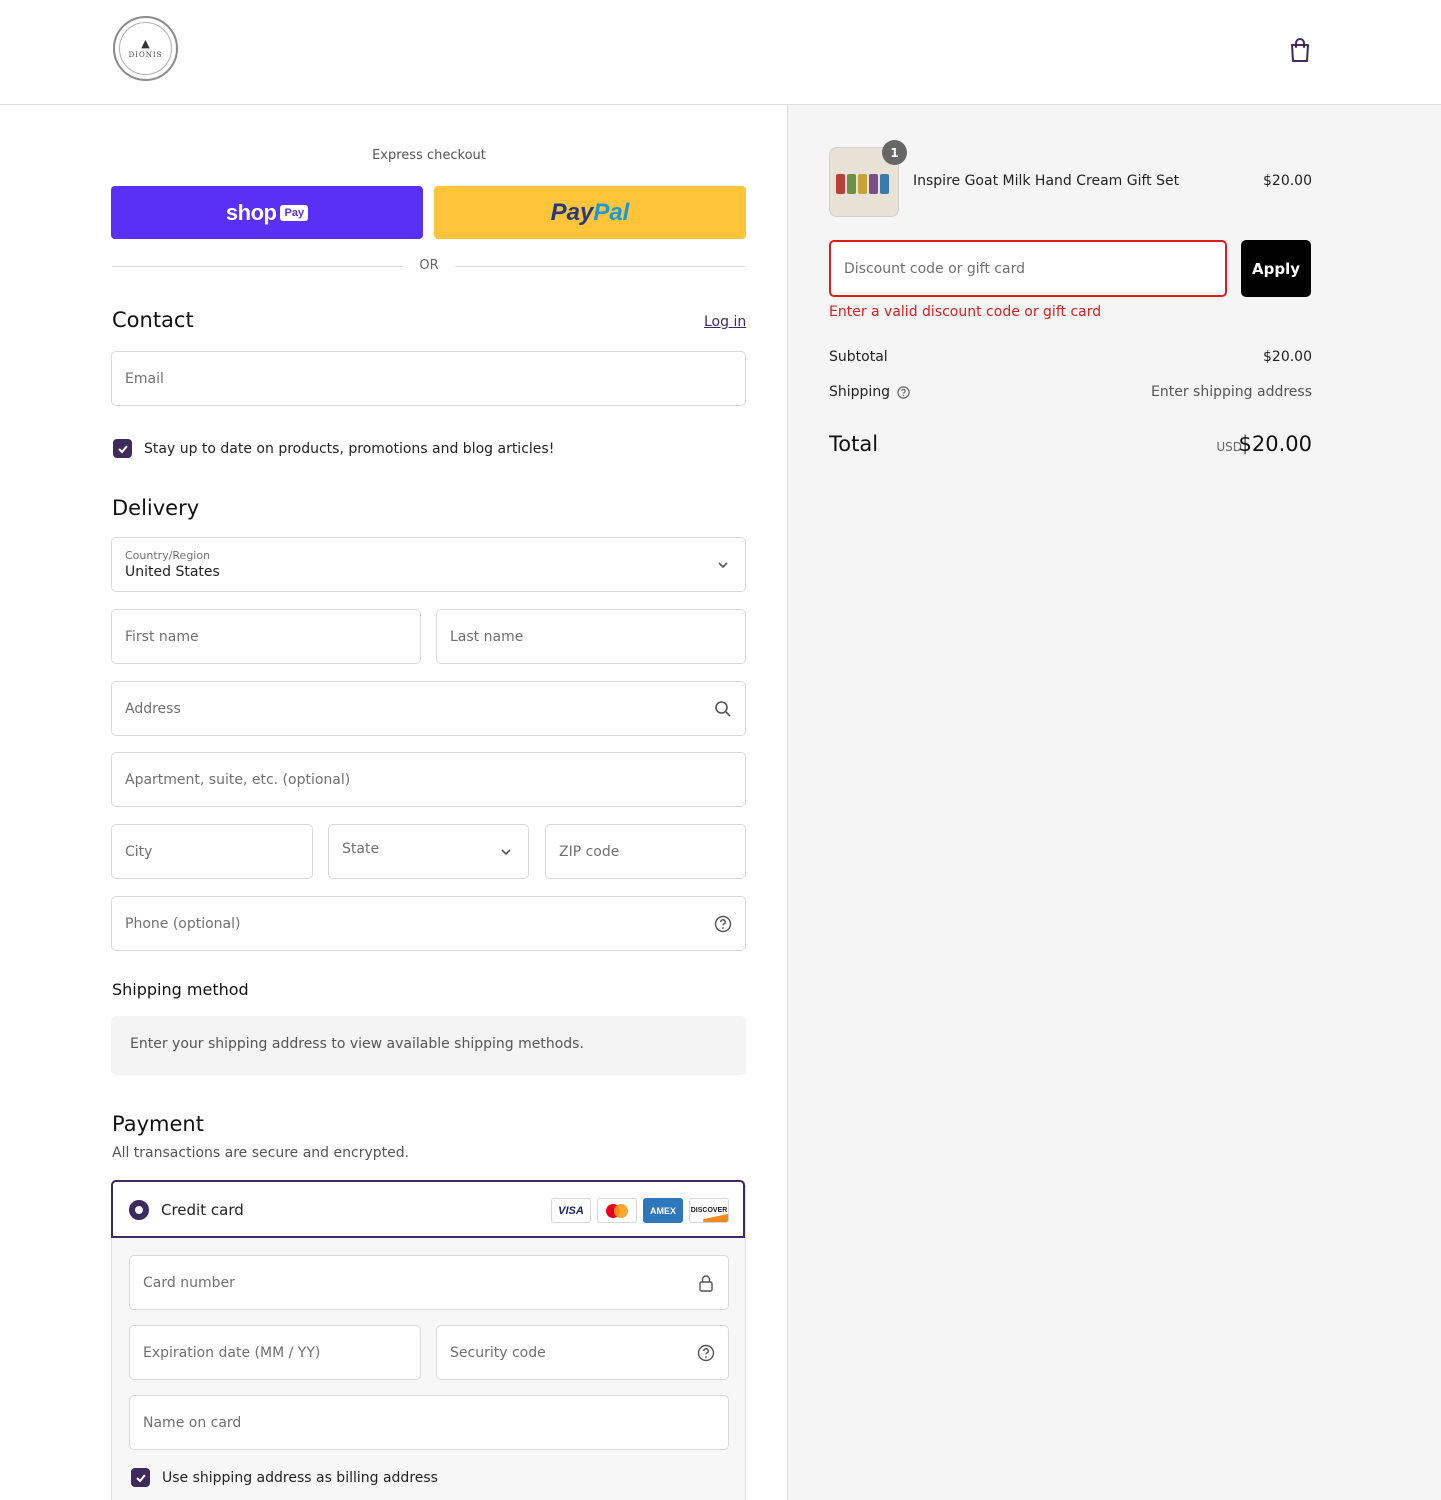 This screenshot has height=1500, width=1441. What do you see at coordinates (172, 572) in the screenshot?
I see `country-value: United States` at bounding box center [172, 572].